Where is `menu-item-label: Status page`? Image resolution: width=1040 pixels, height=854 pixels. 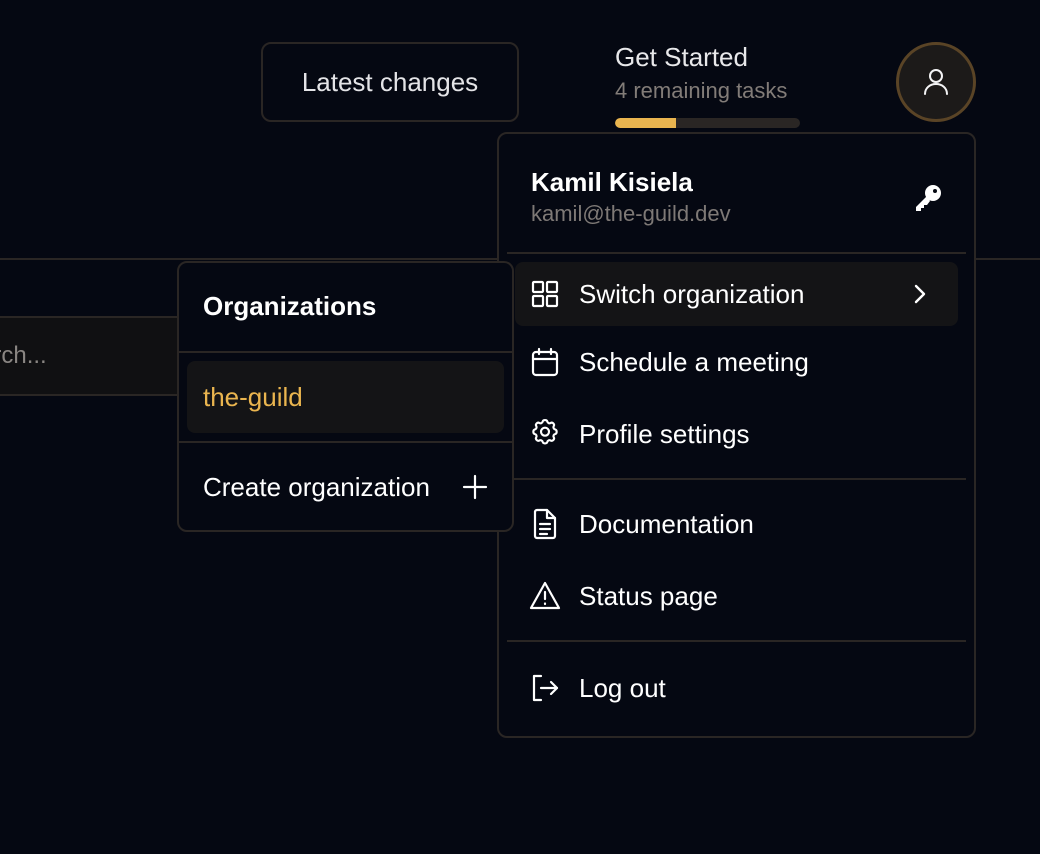
menu-item-label: Status page is located at coordinates (648, 595).